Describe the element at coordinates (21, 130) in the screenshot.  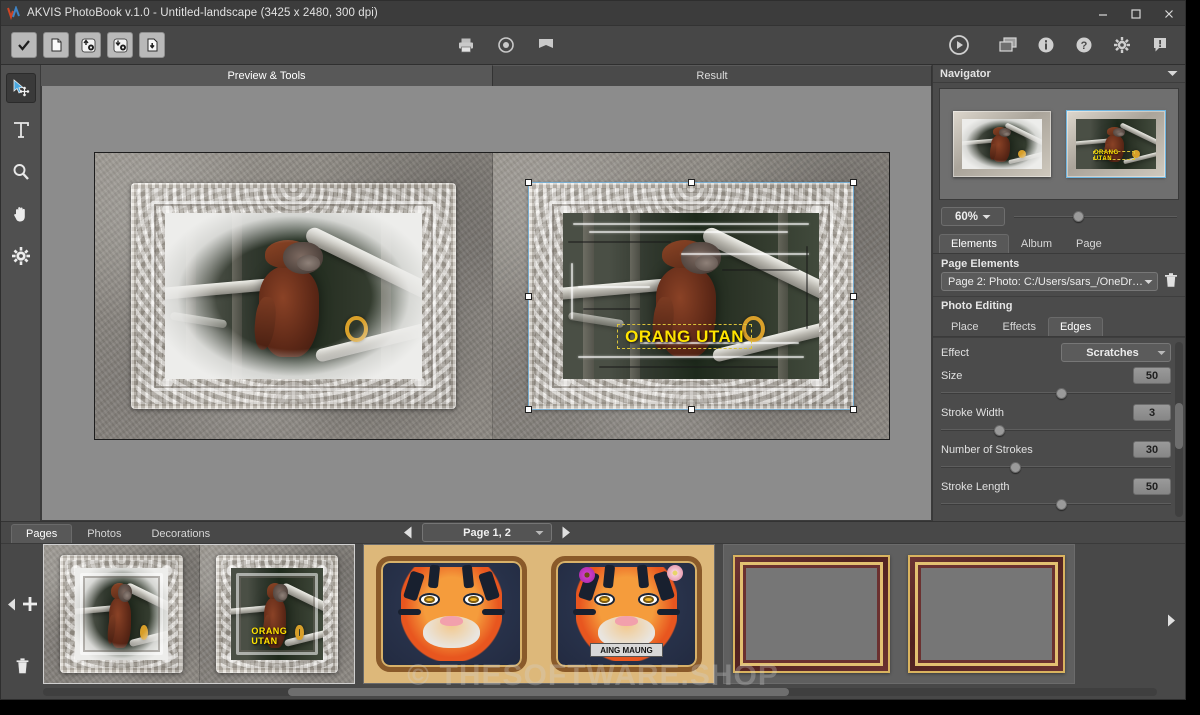
I see `text-tool` at that location.